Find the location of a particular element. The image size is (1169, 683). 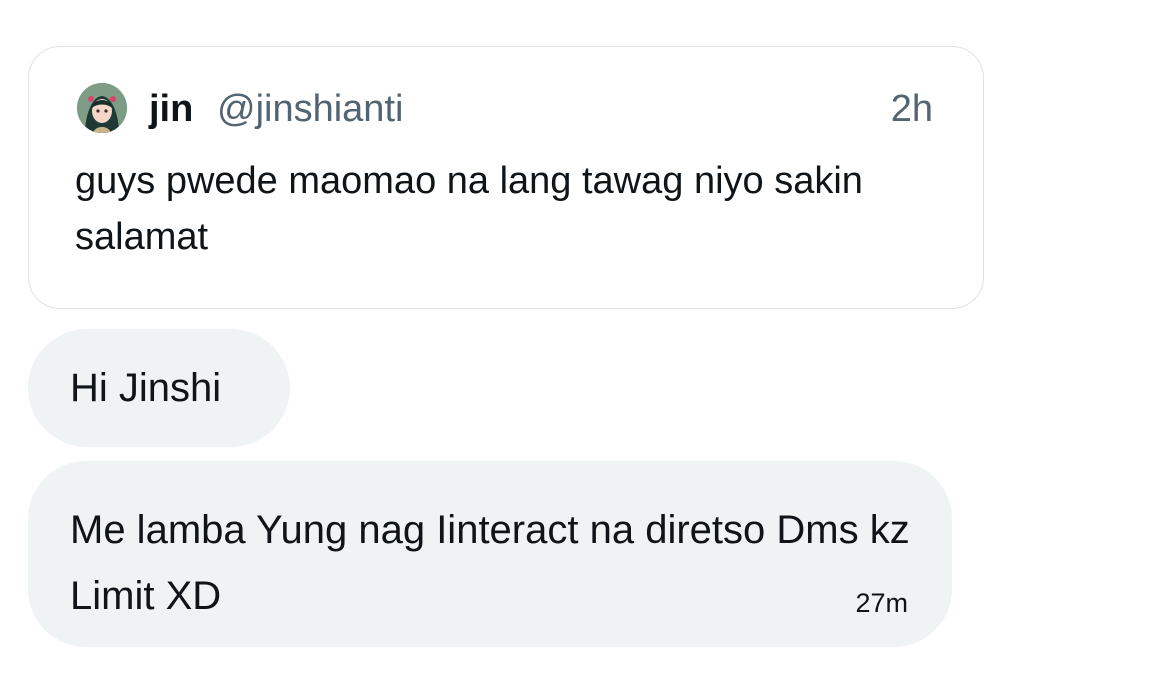

post-timestamp: 2h is located at coordinates (911, 109).